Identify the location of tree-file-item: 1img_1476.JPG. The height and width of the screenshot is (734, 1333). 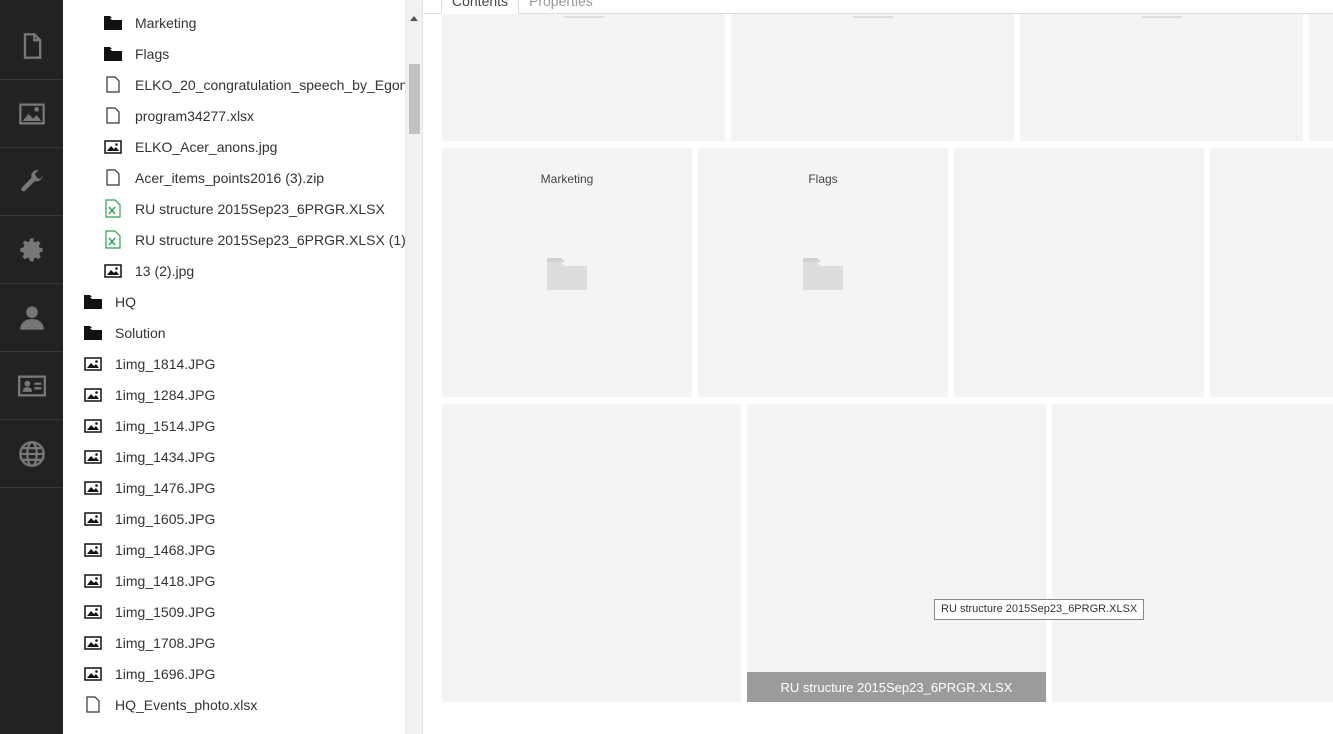
(149, 487).